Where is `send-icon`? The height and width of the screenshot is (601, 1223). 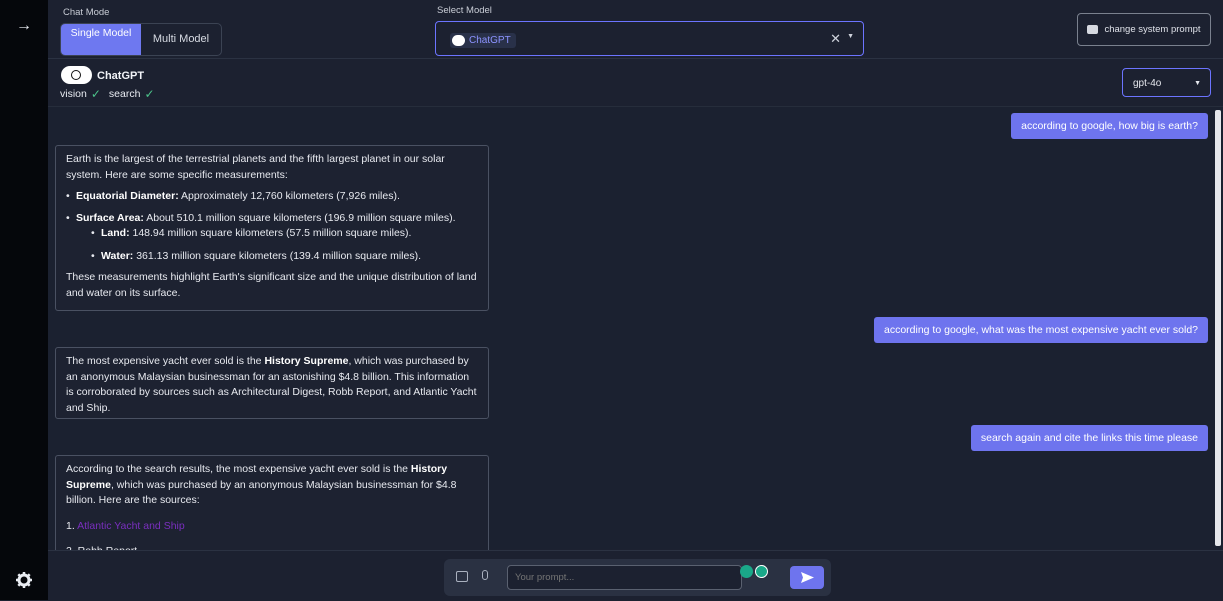 send-icon is located at coordinates (807, 577).